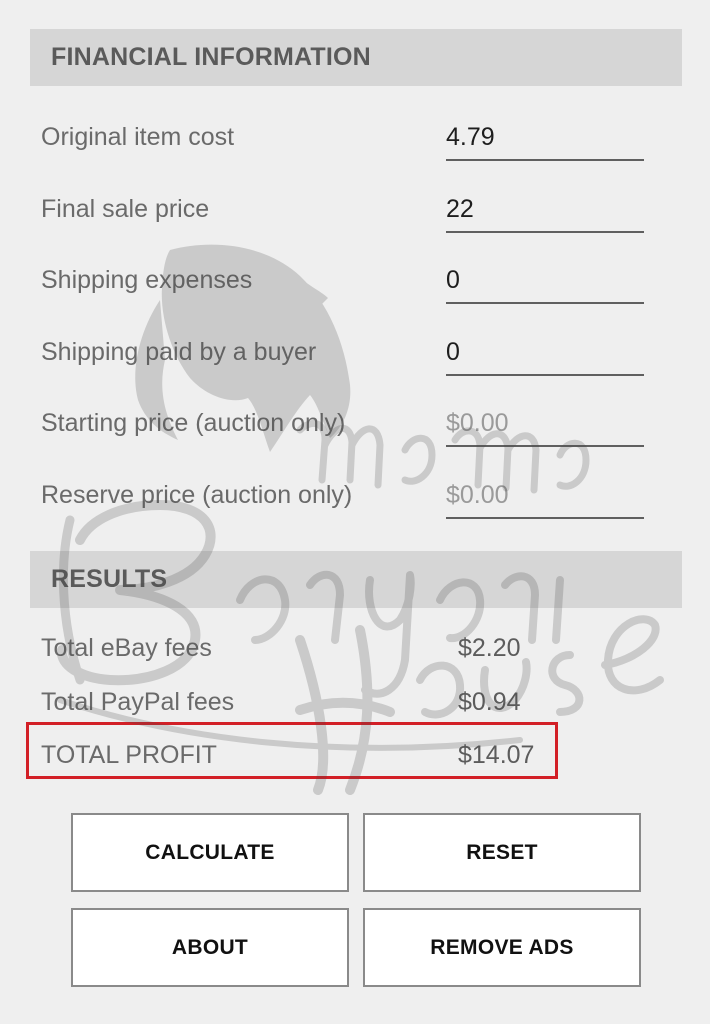  What do you see at coordinates (502, 947) in the screenshot?
I see `remove-ads-button: REMOVE ADS` at bounding box center [502, 947].